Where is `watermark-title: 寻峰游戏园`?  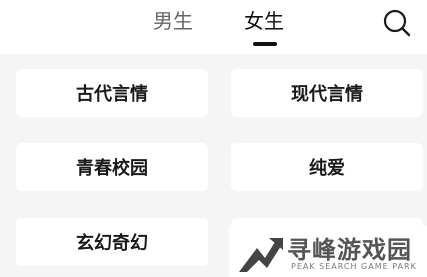 watermark-title: 寻峰游戏园 is located at coordinates (349, 250).